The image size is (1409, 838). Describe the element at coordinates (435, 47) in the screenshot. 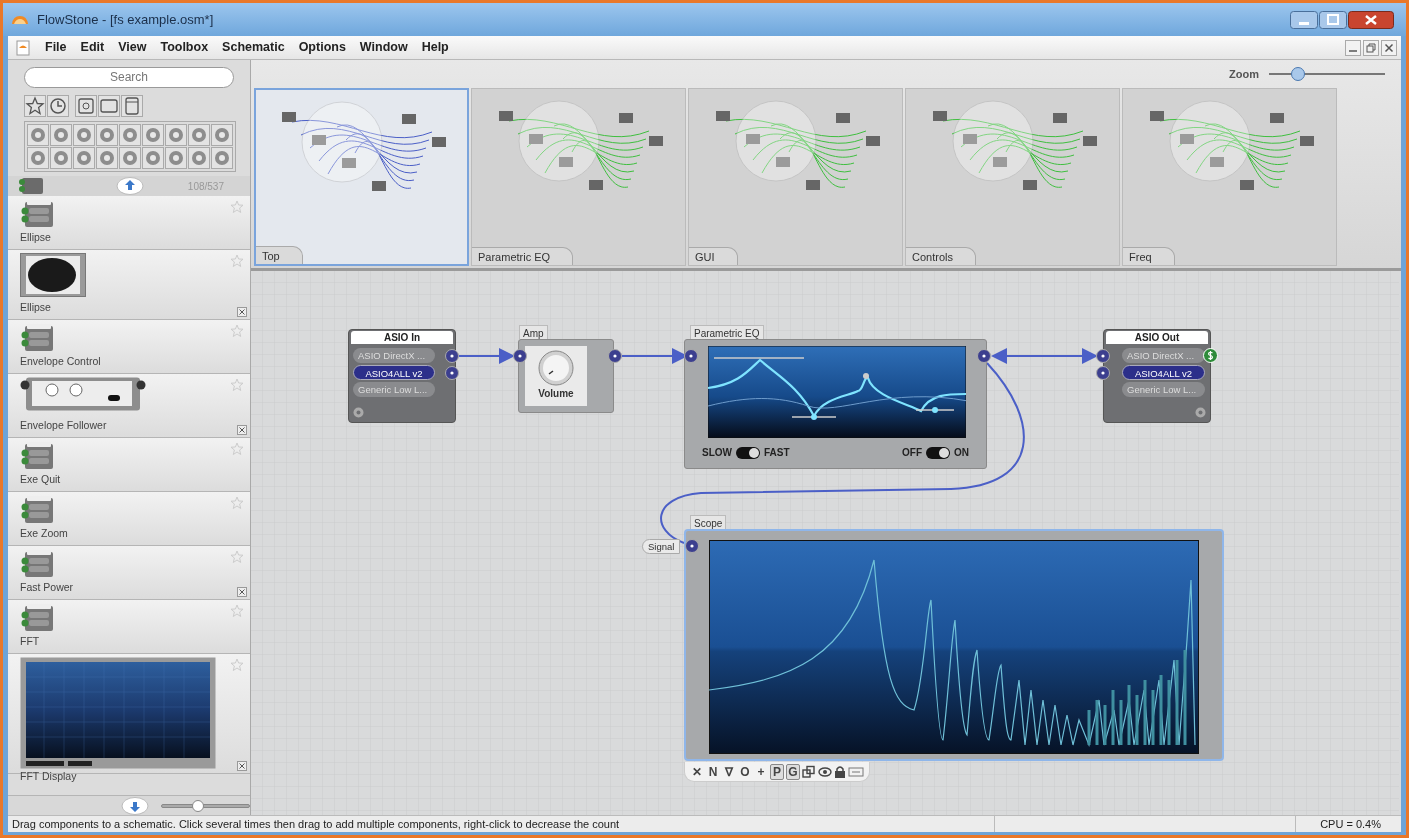

I see `menu-item: Help` at that location.